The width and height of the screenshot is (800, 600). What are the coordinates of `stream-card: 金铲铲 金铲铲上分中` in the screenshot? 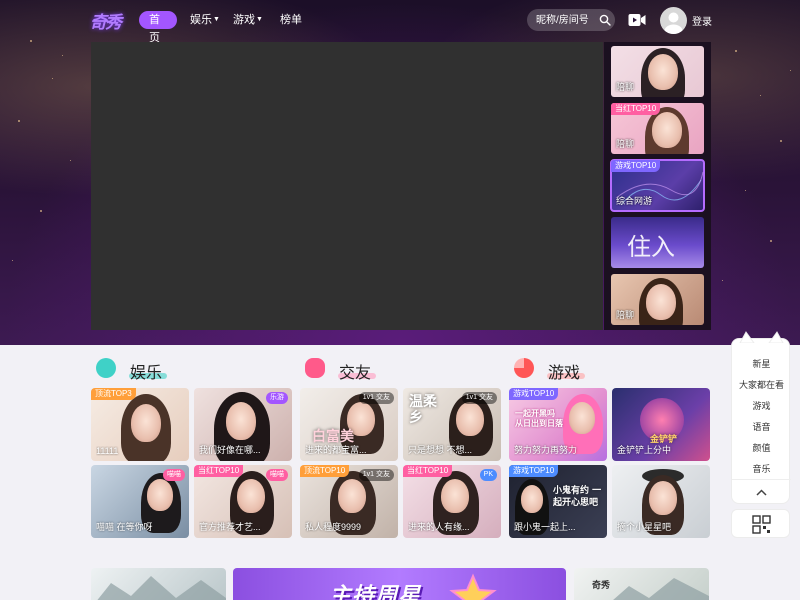 It's located at (661, 424).